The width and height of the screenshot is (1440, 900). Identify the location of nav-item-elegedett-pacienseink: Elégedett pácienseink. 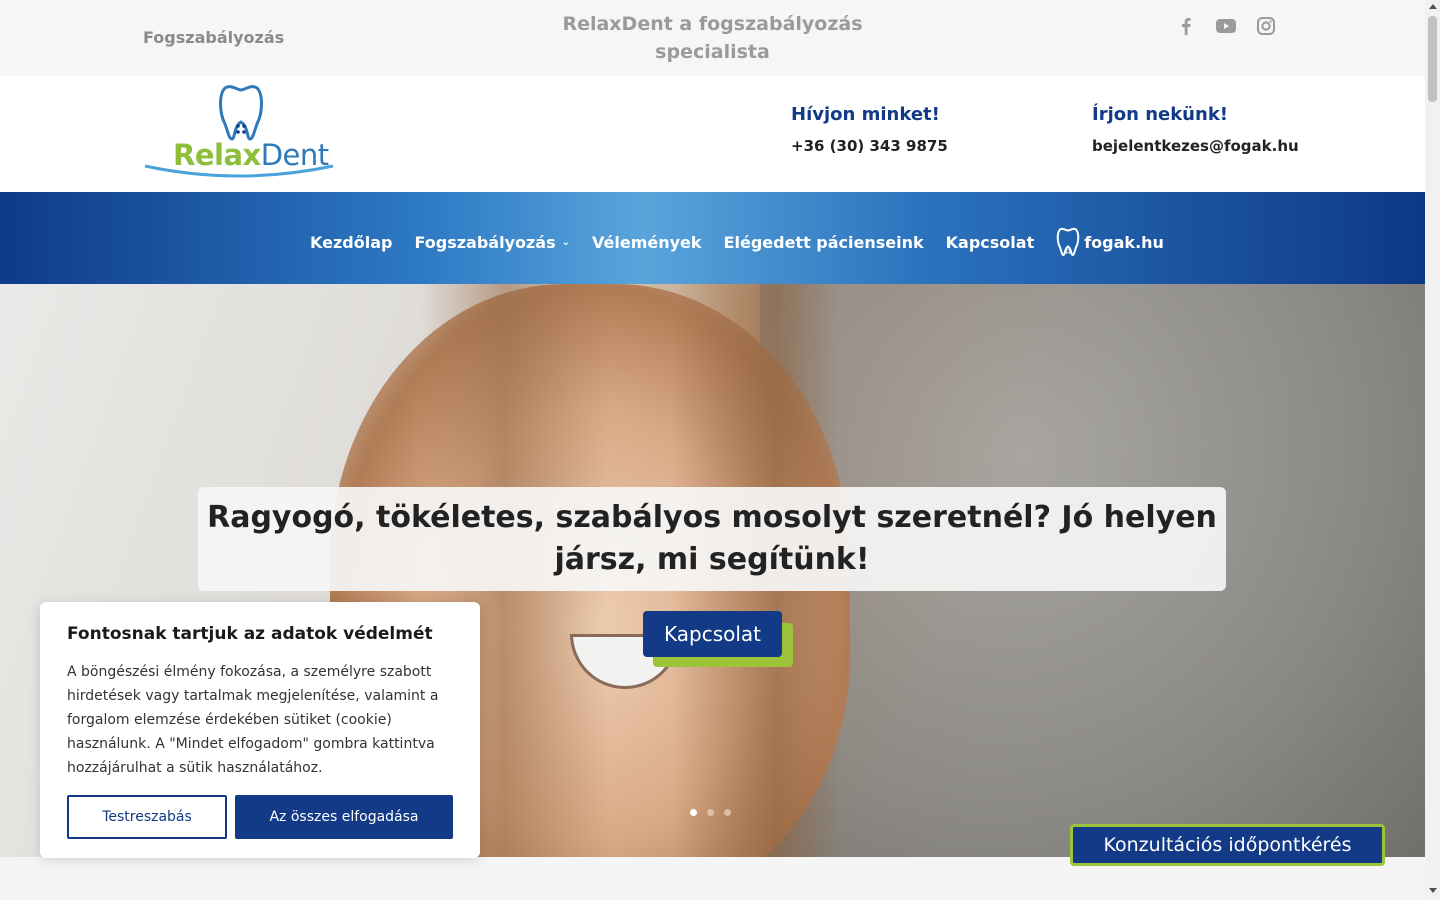
(824, 242).